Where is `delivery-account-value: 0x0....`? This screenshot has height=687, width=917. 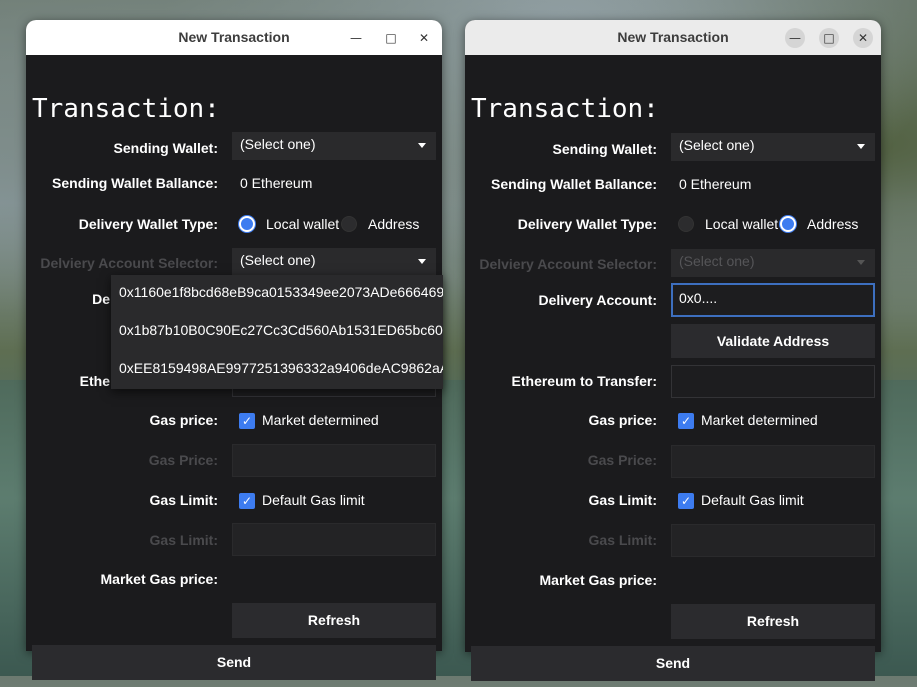
delivery-account-value: 0x0.... is located at coordinates (698, 298).